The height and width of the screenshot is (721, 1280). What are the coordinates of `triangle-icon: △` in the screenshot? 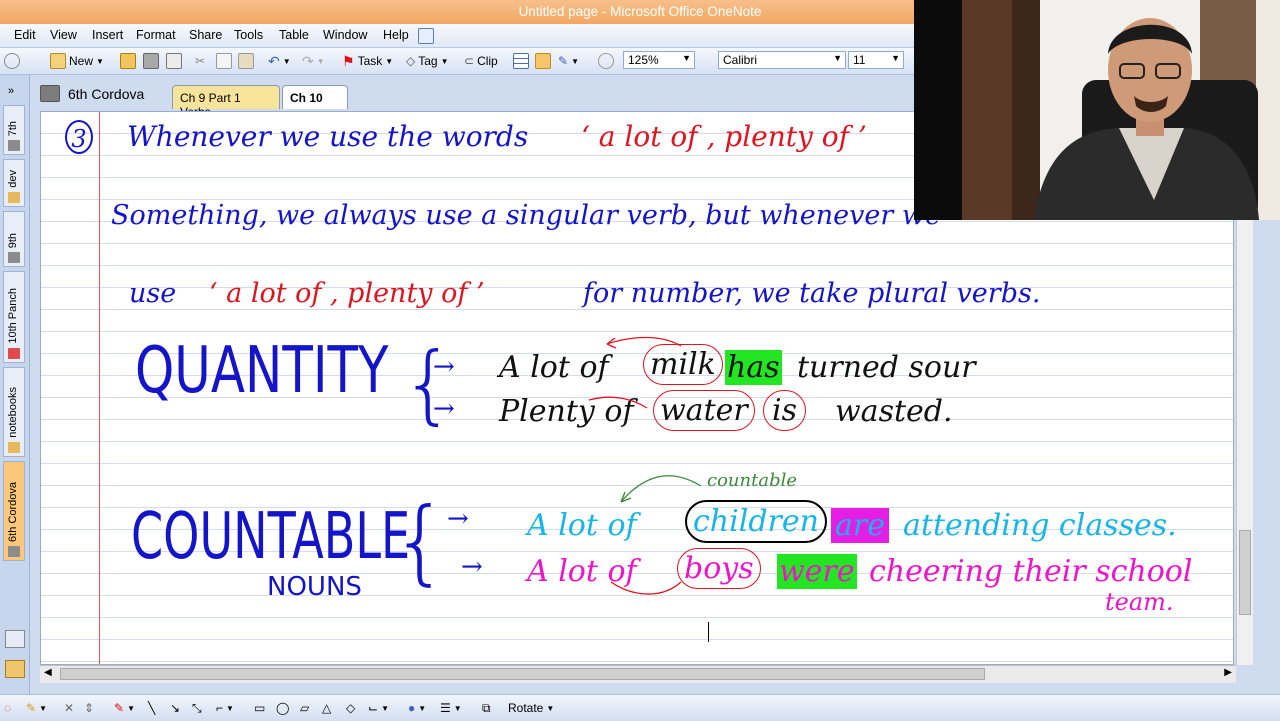 It's located at (327, 708).